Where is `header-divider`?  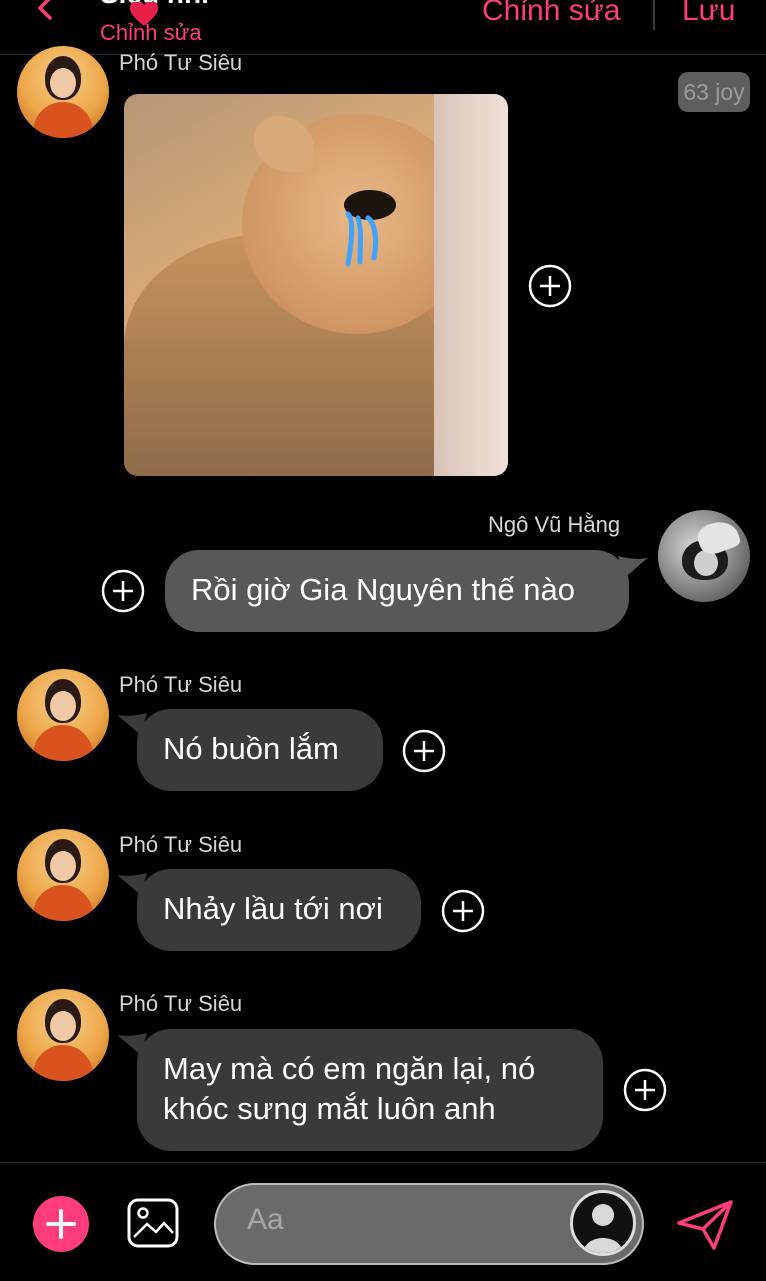 header-divider is located at coordinates (654, 15).